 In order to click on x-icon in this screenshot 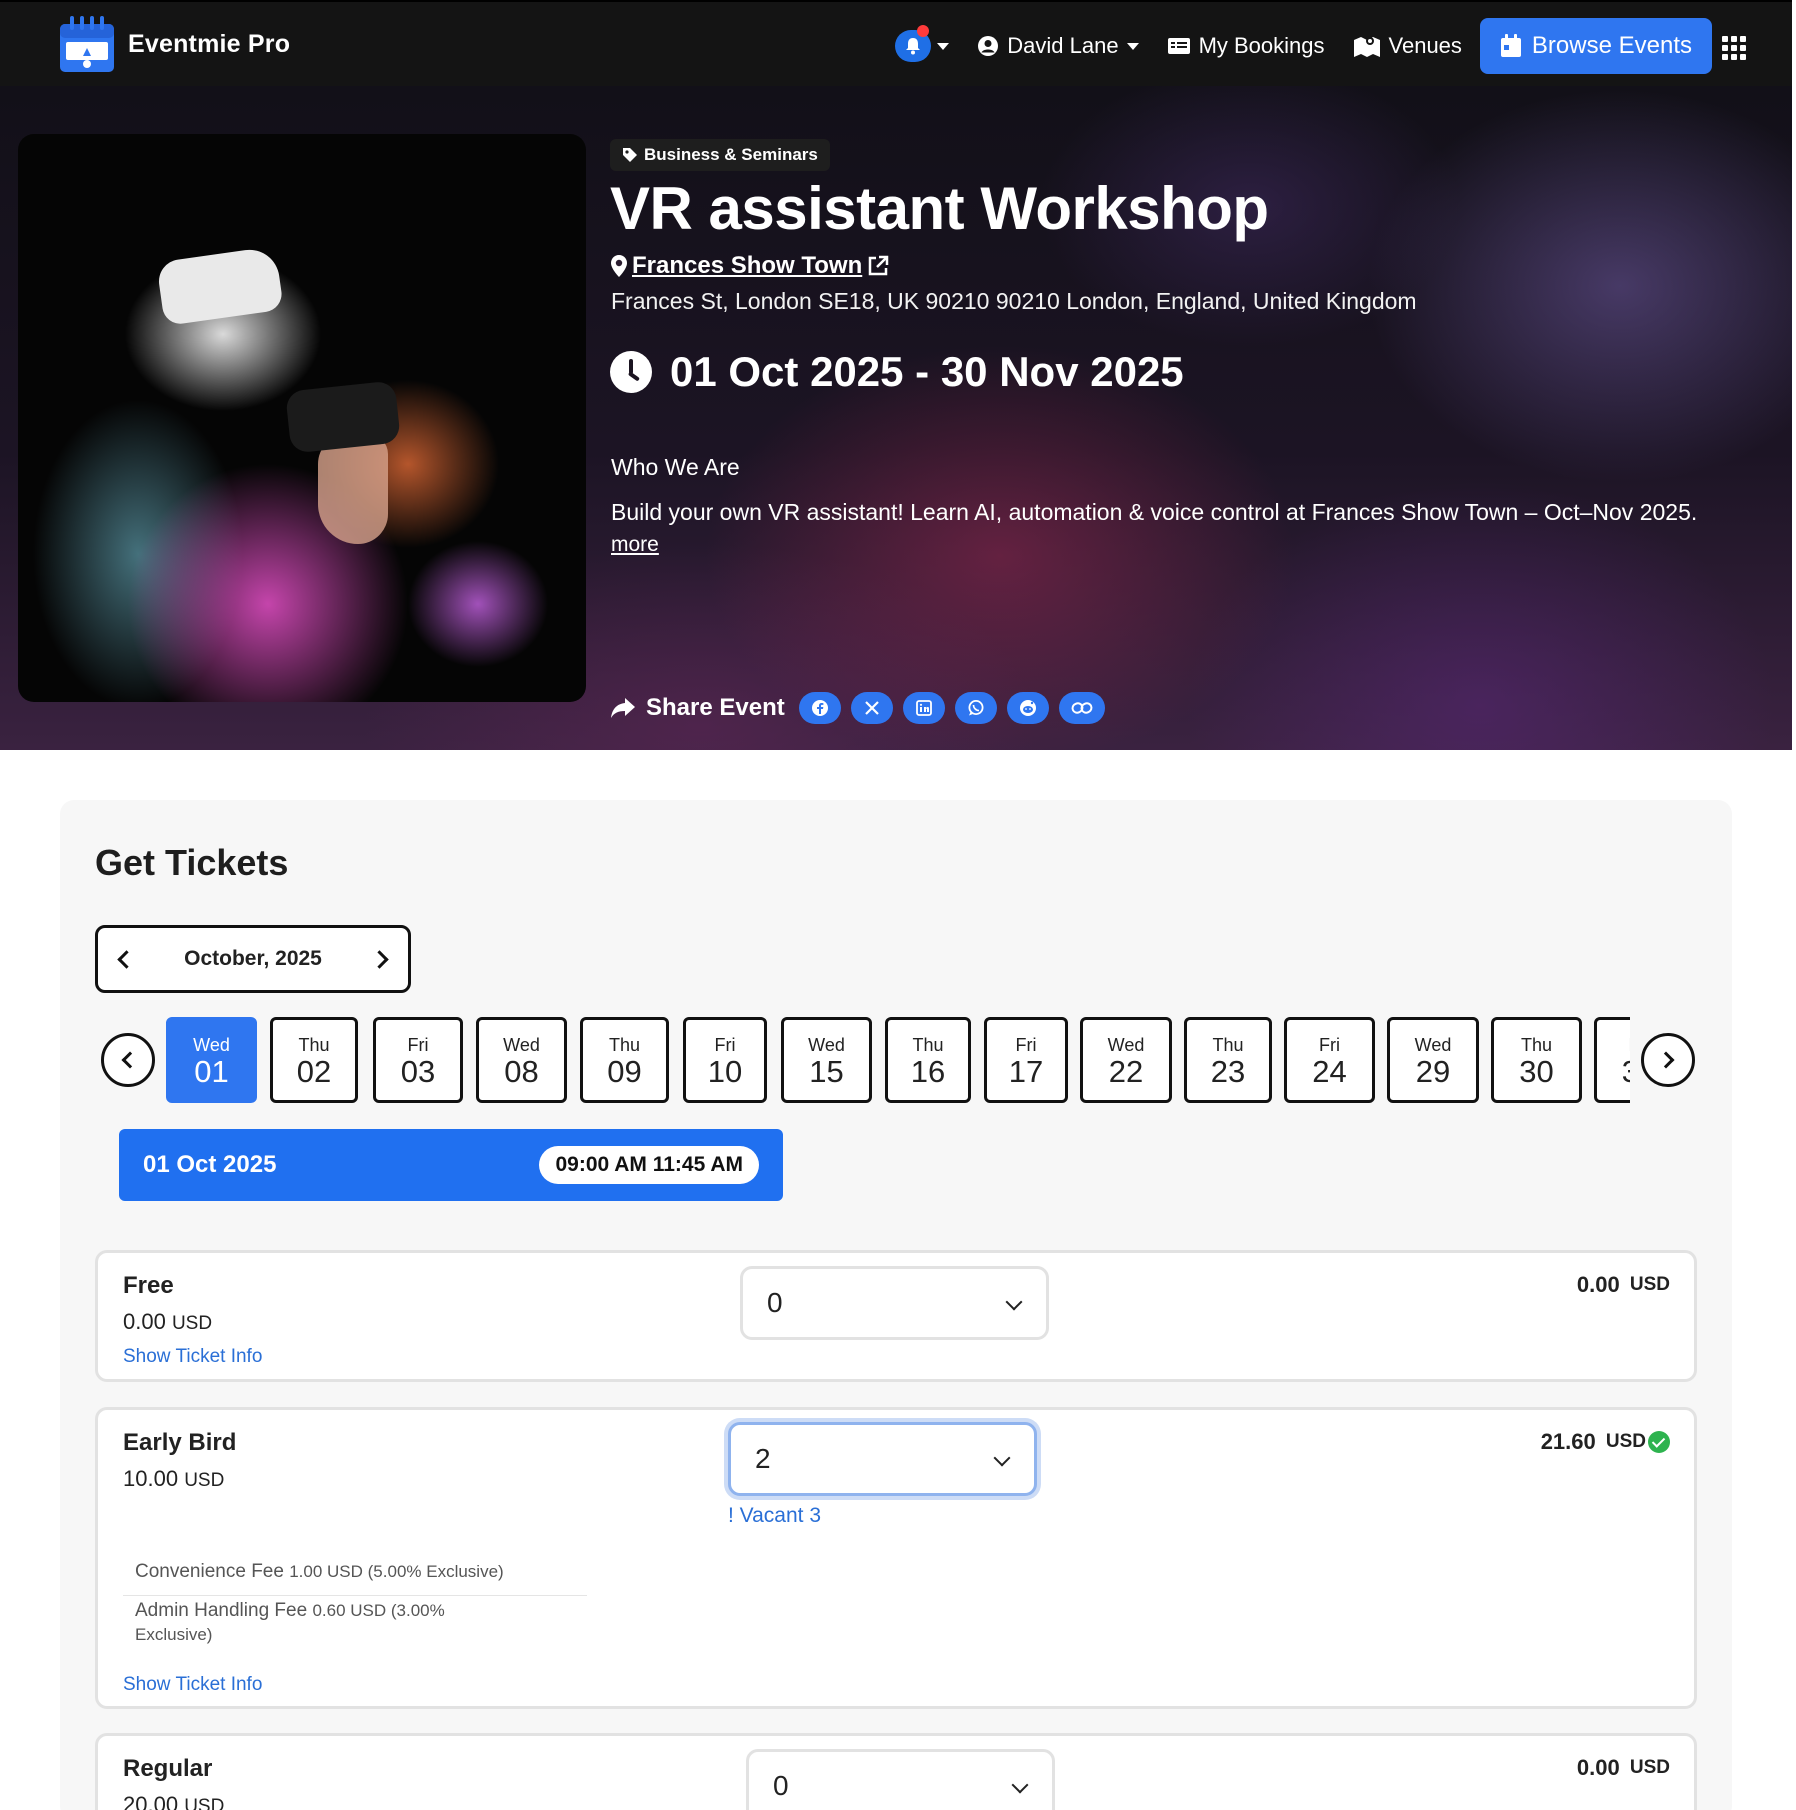, I will do `click(871, 708)`.